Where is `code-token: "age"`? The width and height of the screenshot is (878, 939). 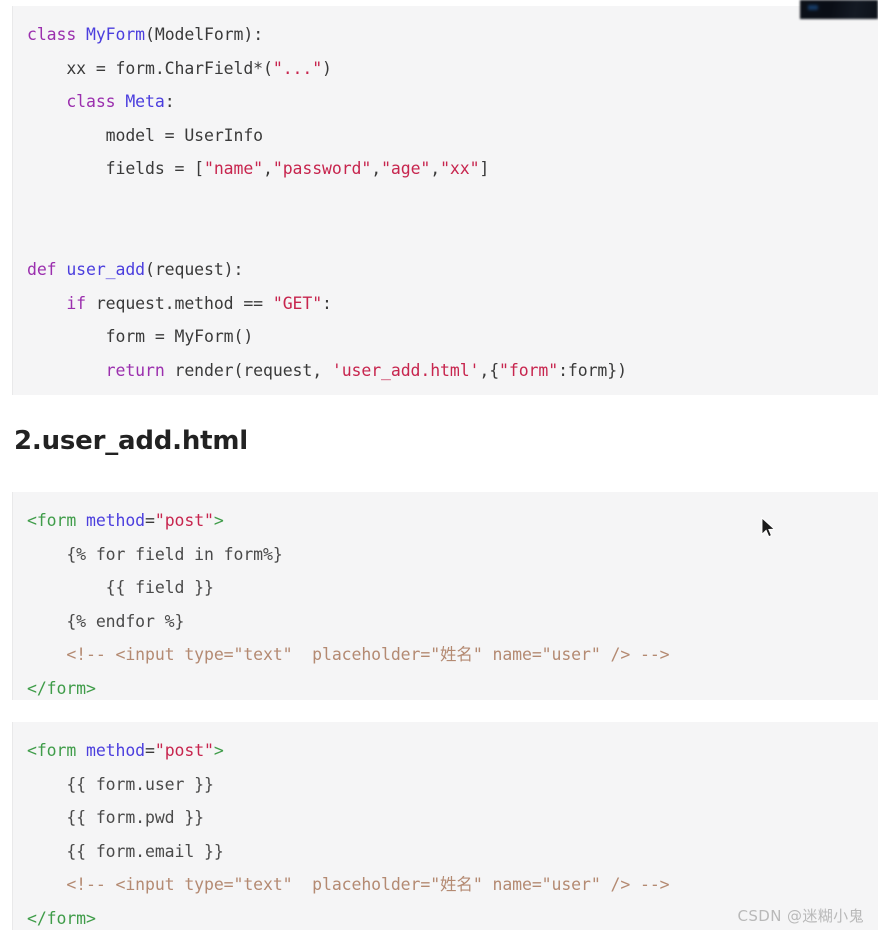 code-token: "age" is located at coordinates (406, 169).